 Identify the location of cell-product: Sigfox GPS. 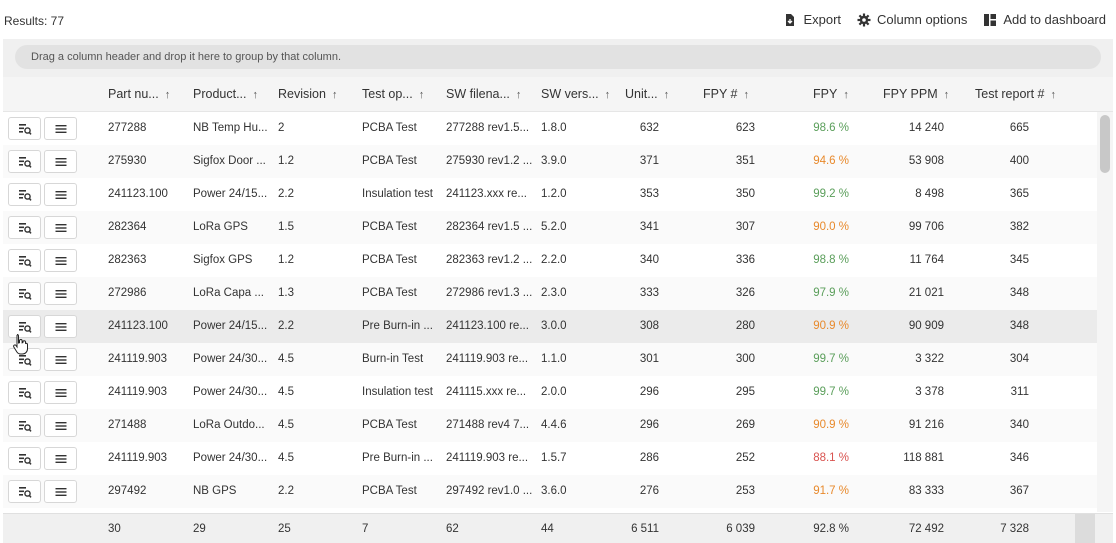
(223, 260).